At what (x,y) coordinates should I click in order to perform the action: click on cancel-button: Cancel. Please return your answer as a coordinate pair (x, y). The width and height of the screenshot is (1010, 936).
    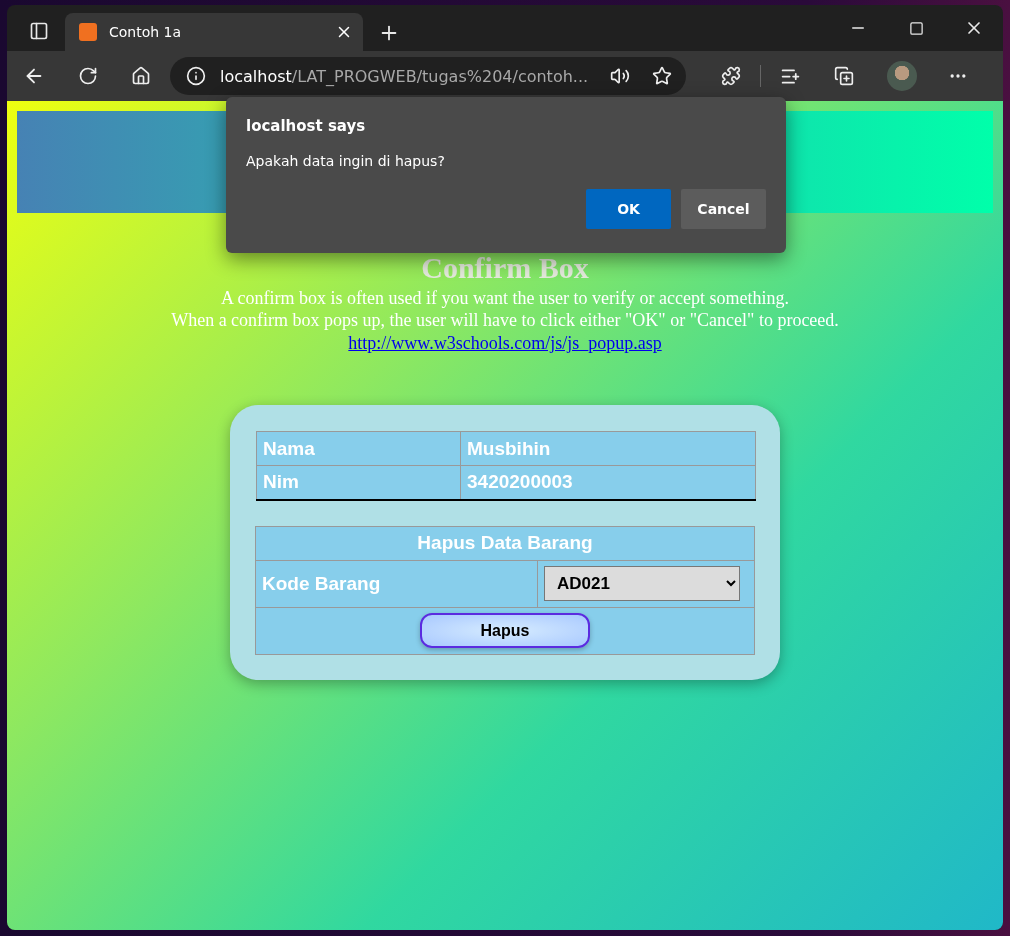
    Looking at the image, I should click on (723, 209).